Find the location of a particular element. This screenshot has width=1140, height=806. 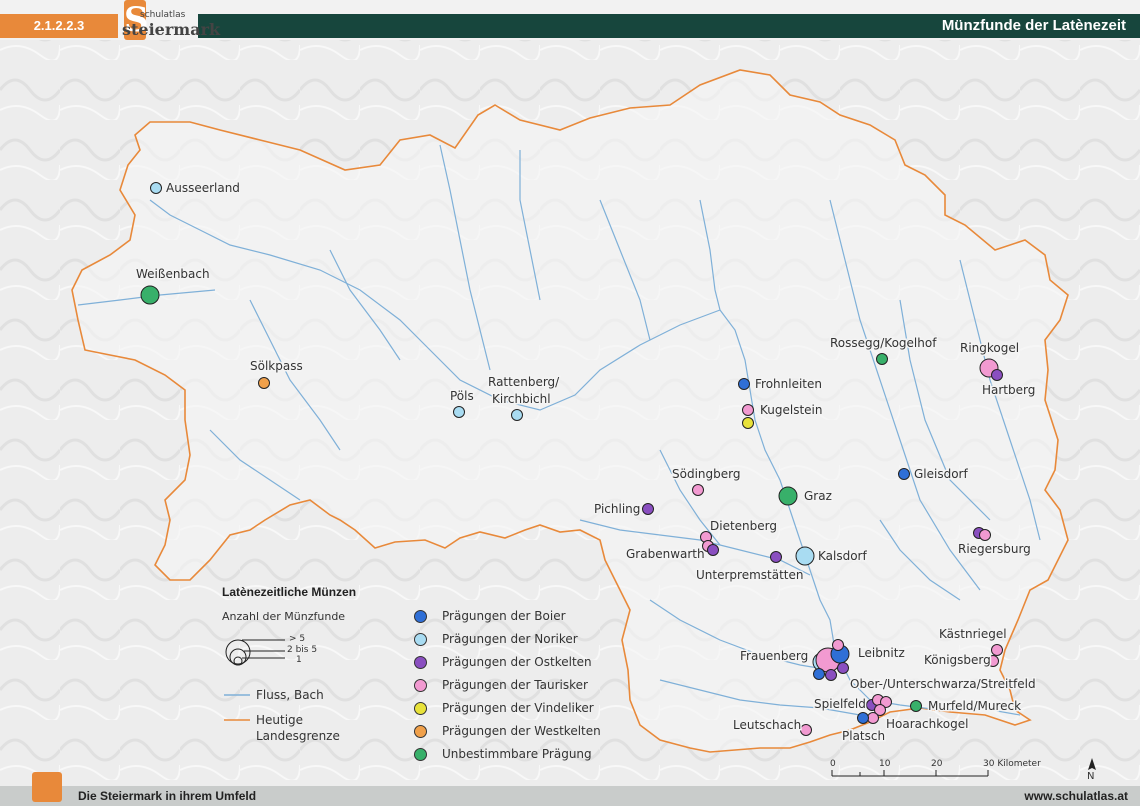

footer-chapter: Die Steiermark in ihrem Umfeld is located at coordinates (167, 796).